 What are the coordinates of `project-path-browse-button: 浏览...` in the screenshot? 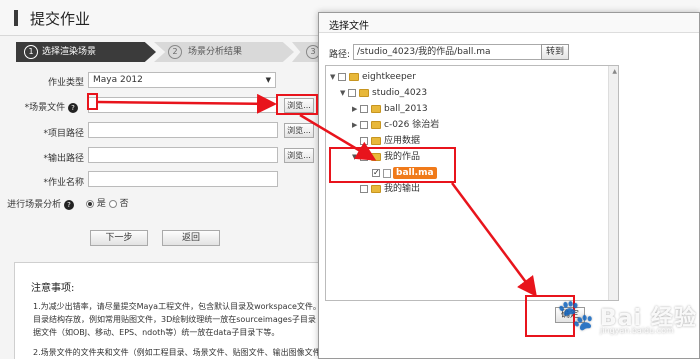 It's located at (299, 130).